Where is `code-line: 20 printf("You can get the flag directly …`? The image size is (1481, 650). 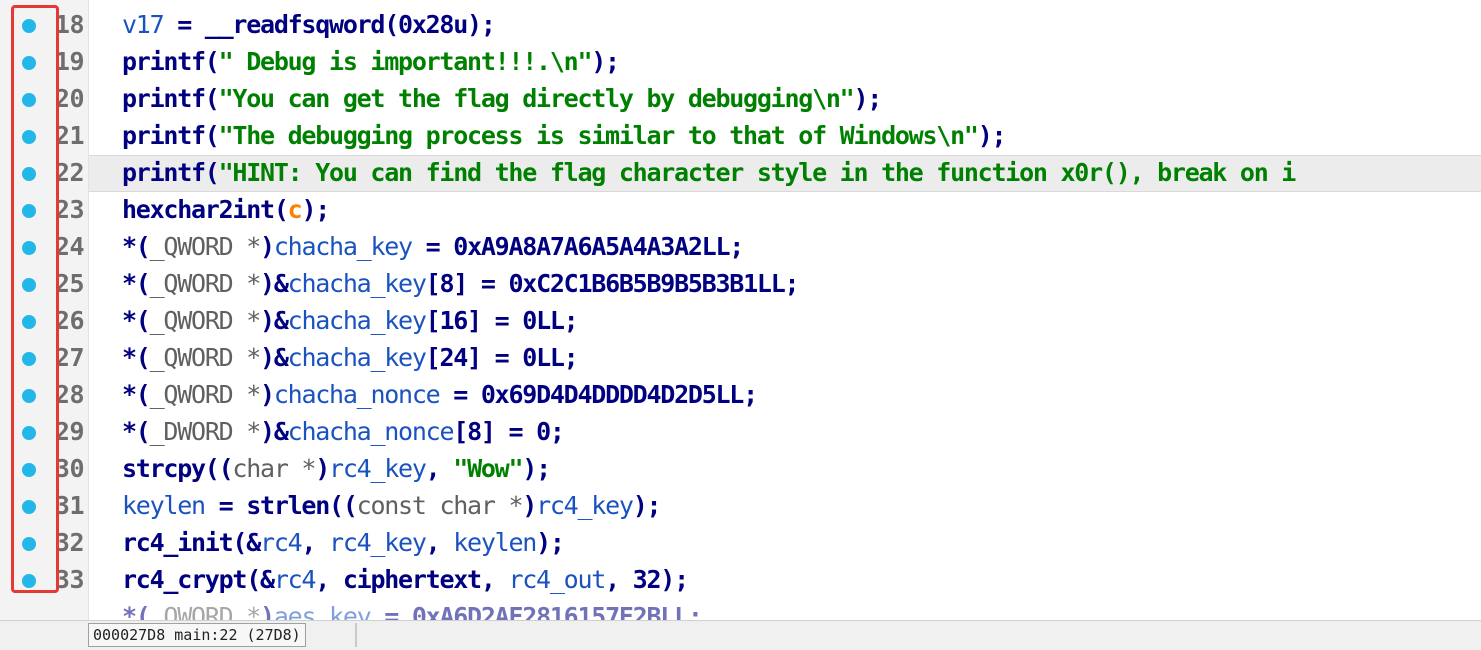
code-line: 20 printf("You can get the flag directly … is located at coordinates (740, 99).